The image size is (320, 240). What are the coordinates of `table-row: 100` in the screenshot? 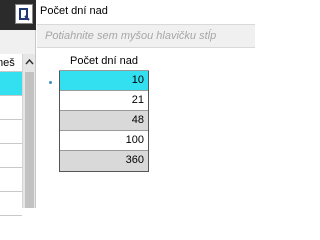 It's located at (104, 141).